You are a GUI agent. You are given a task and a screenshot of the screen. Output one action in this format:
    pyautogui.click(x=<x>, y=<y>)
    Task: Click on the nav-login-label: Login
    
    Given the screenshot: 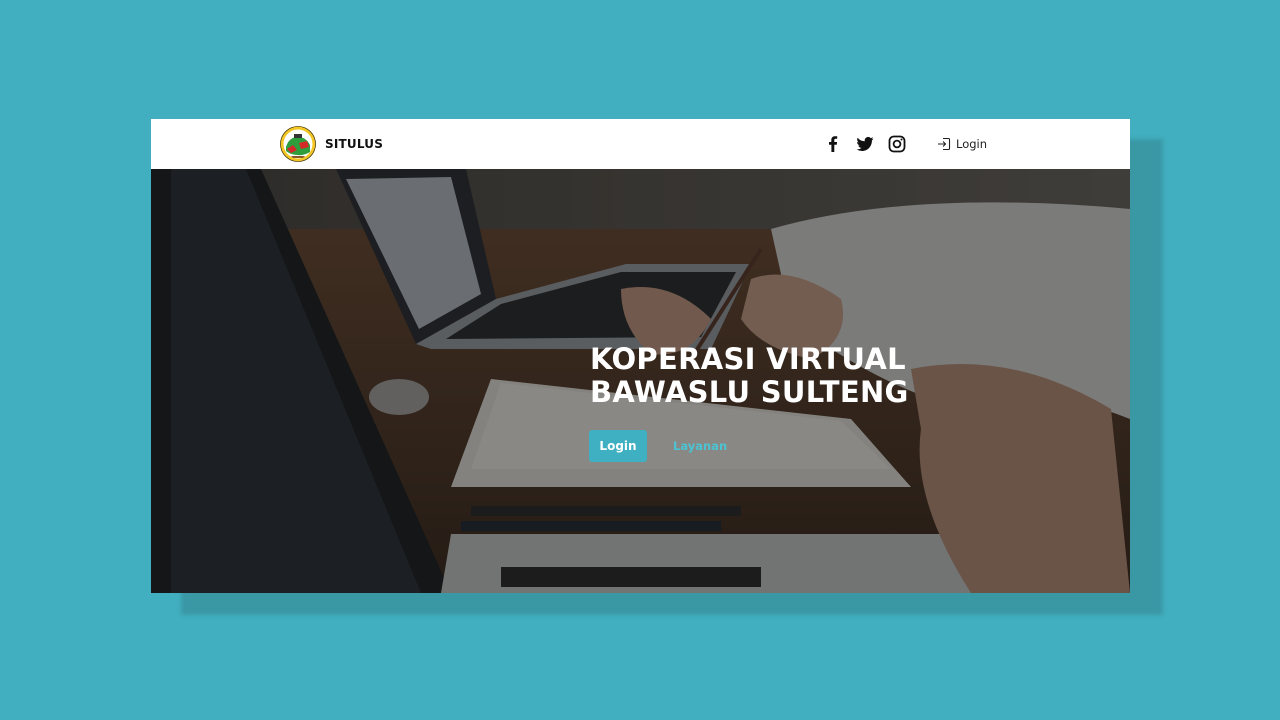 What is the action you would take?
    pyautogui.click(x=972, y=144)
    